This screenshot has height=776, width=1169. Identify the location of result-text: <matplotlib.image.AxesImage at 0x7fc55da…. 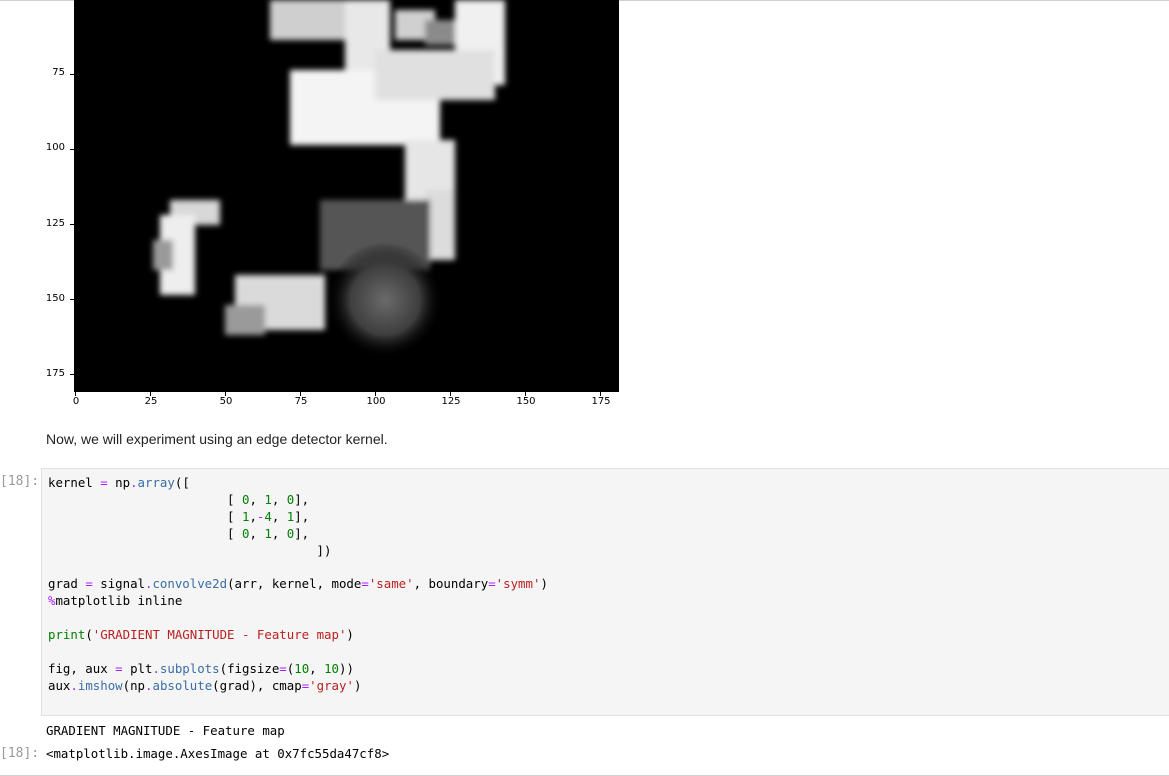
(218, 753).